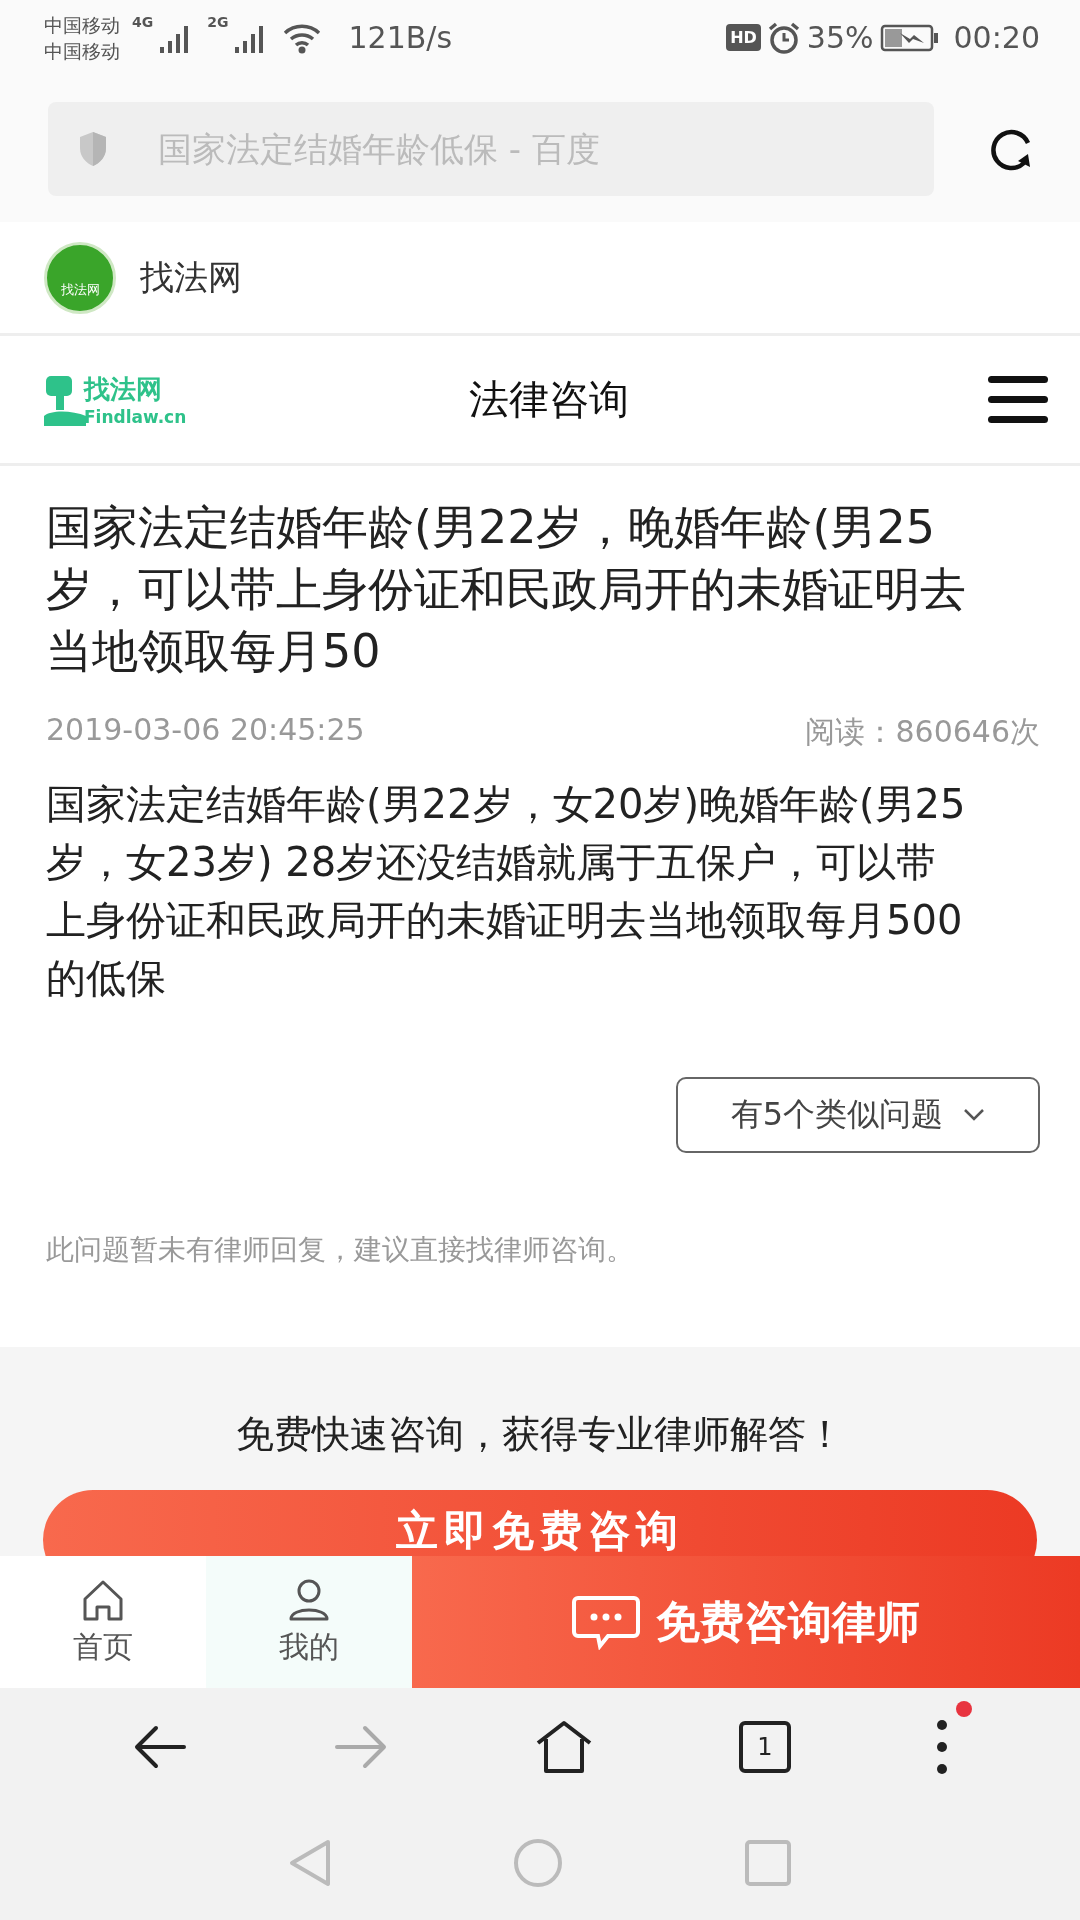 The height and width of the screenshot is (1920, 1080). What do you see at coordinates (218, 22) in the screenshot?
I see `network-type: 2G` at bounding box center [218, 22].